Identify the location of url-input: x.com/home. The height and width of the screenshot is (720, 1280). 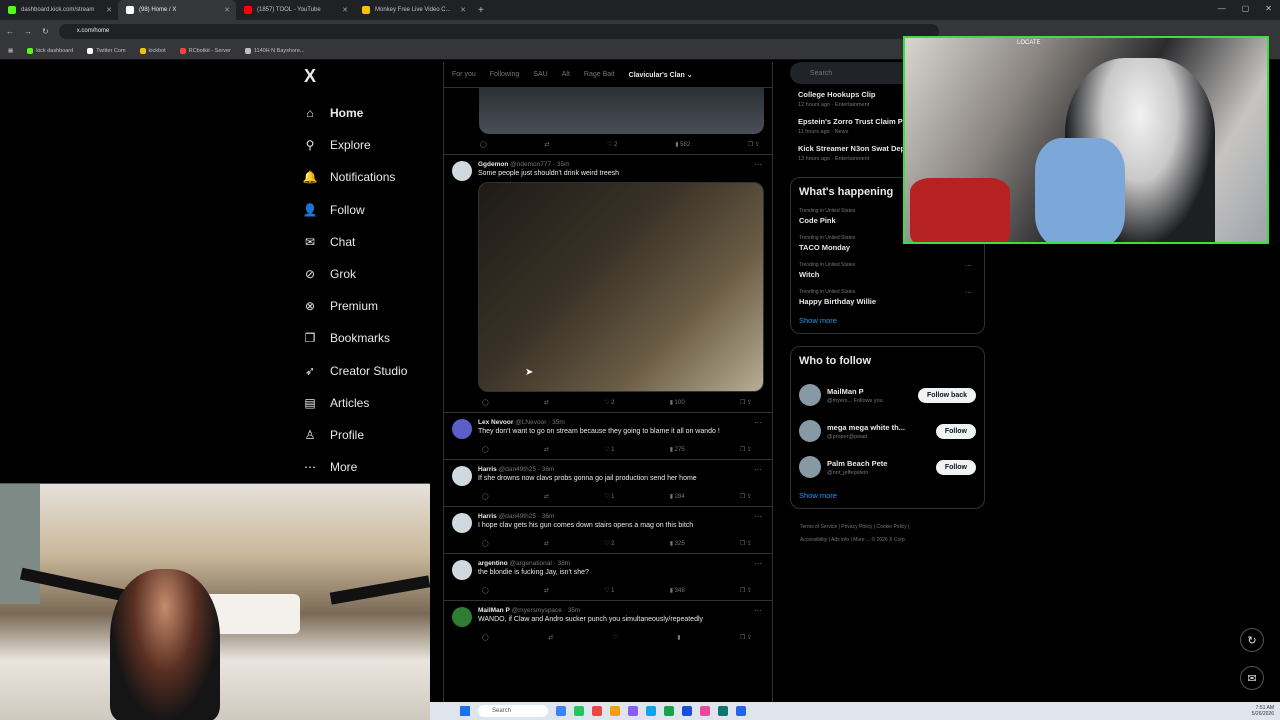
(498, 31).